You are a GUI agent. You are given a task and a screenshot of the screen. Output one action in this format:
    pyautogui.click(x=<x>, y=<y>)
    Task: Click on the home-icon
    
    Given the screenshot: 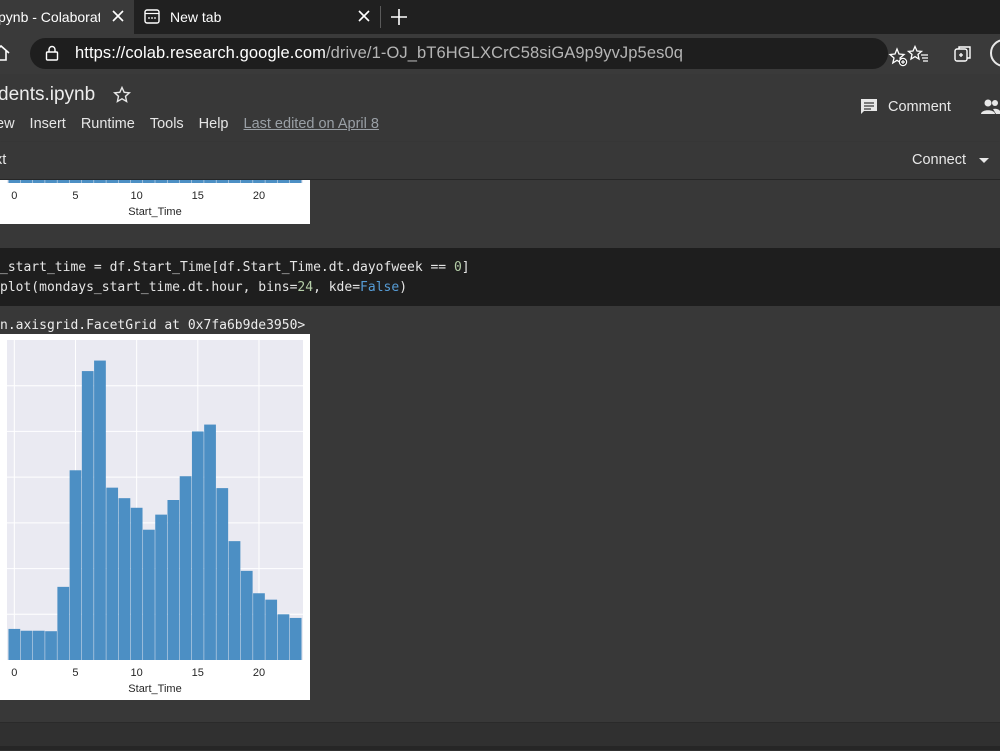 What is the action you would take?
    pyautogui.click(x=5, y=53)
    